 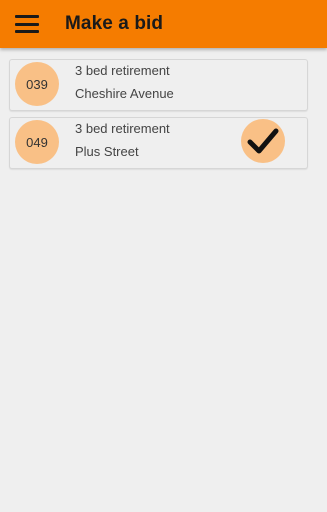 I want to click on hamburger-menu-icon, so click(x=27, y=24).